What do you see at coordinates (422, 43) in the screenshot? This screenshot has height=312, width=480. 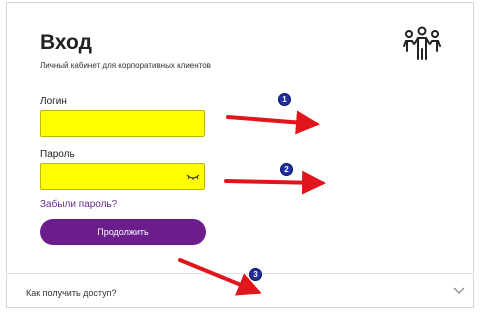 I see `people-icon` at bounding box center [422, 43].